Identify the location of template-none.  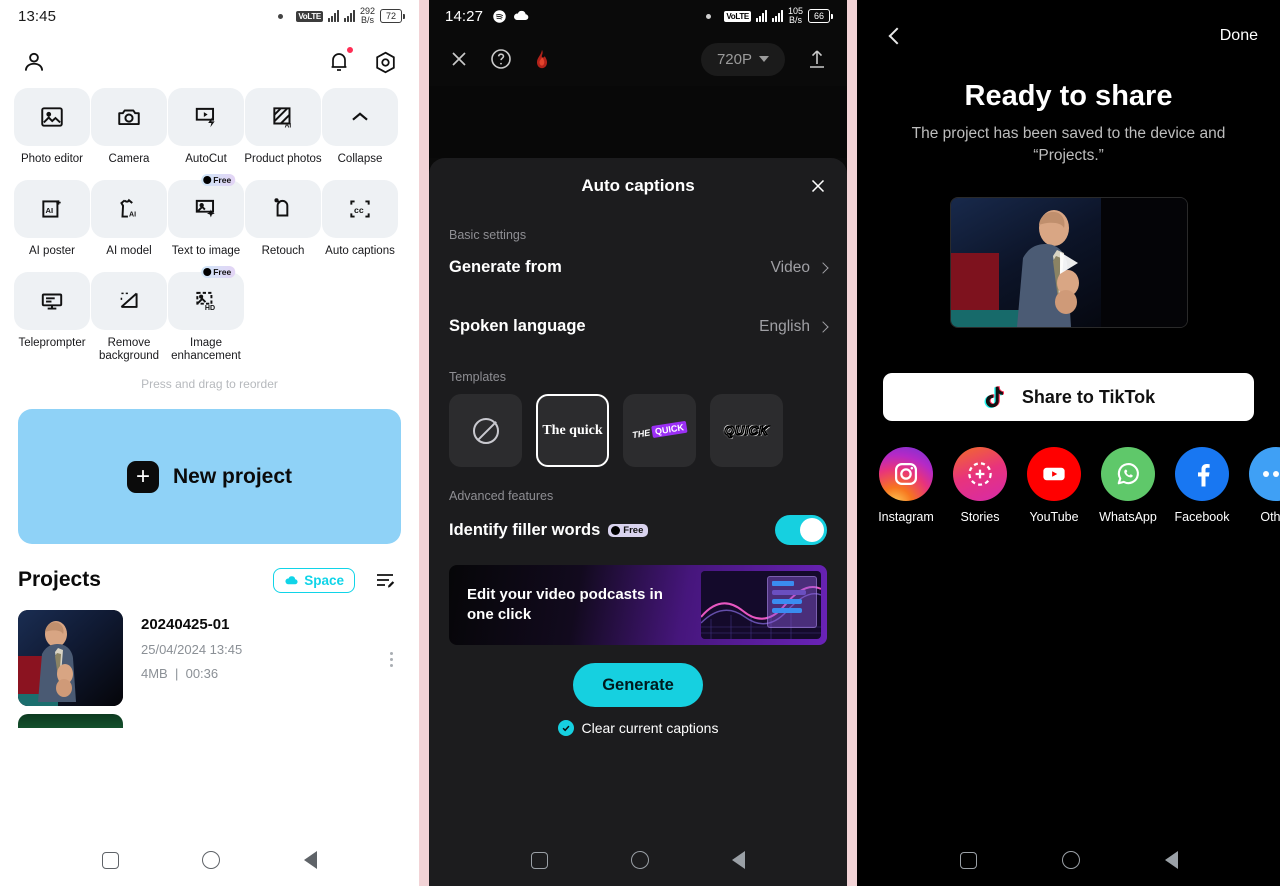
(485, 430).